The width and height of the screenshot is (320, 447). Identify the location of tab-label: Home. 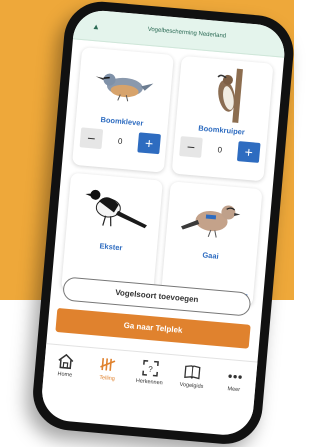
(65, 375).